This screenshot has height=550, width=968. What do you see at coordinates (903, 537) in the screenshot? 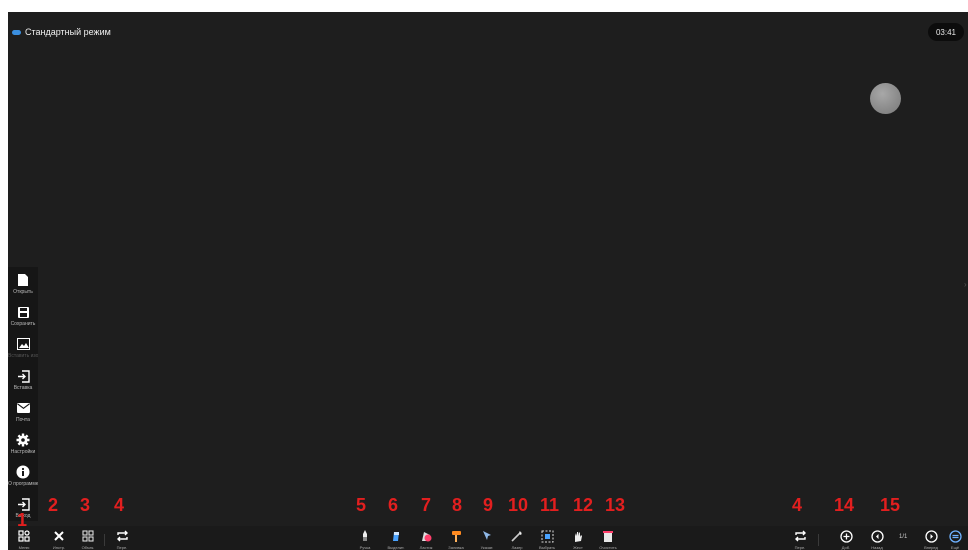
I see `page-counter: 1/1` at bounding box center [903, 537].